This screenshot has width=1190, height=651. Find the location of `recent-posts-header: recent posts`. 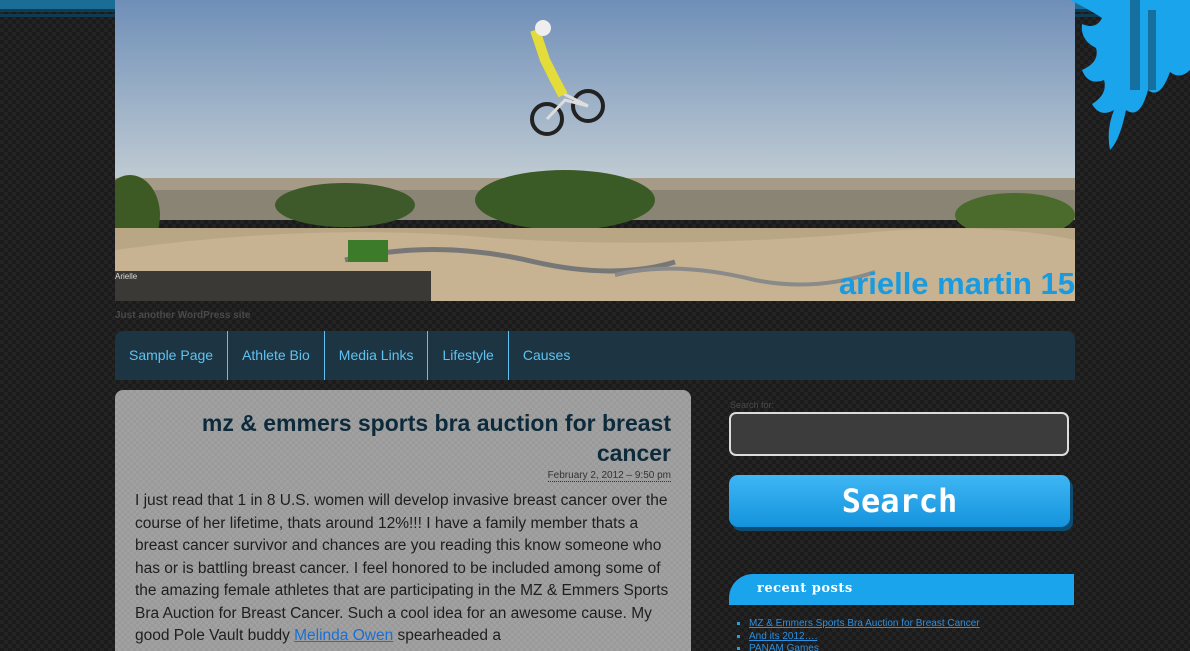

recent-posts-header: recent posts is located at coordinates (901, 589).